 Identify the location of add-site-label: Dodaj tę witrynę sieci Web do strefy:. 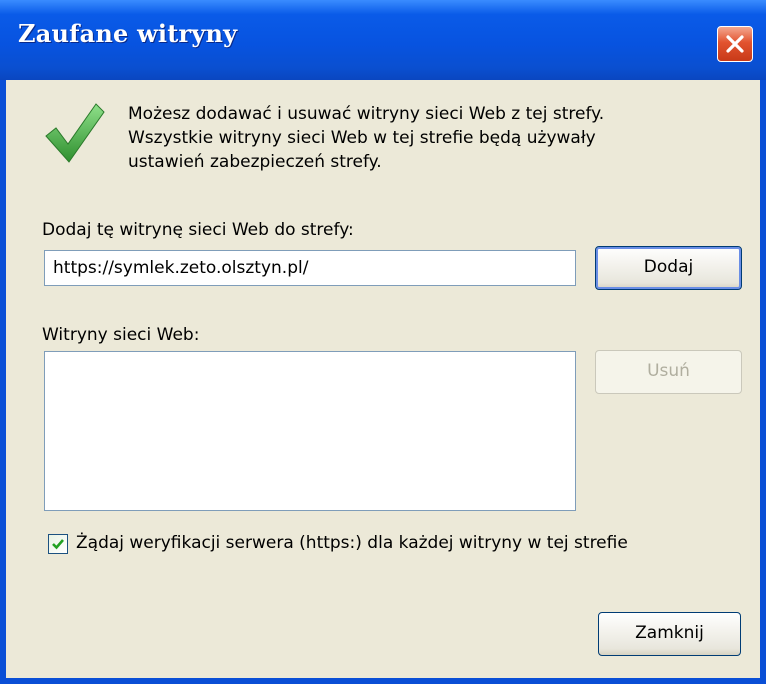
(198, 230).